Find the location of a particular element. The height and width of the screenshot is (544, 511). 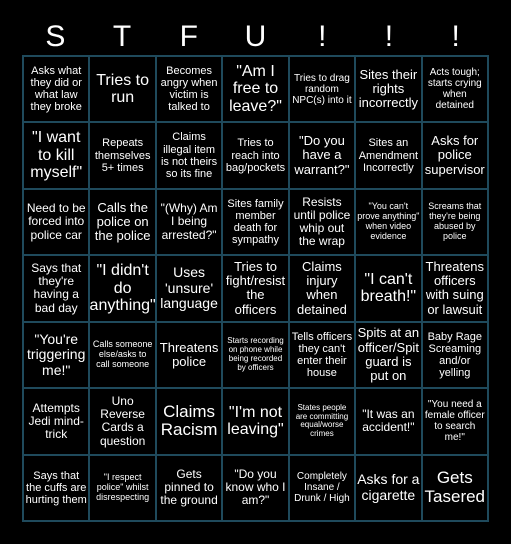

bingo-cell: Acts tough; starts crying when detained is located at coordinates (454, 89).